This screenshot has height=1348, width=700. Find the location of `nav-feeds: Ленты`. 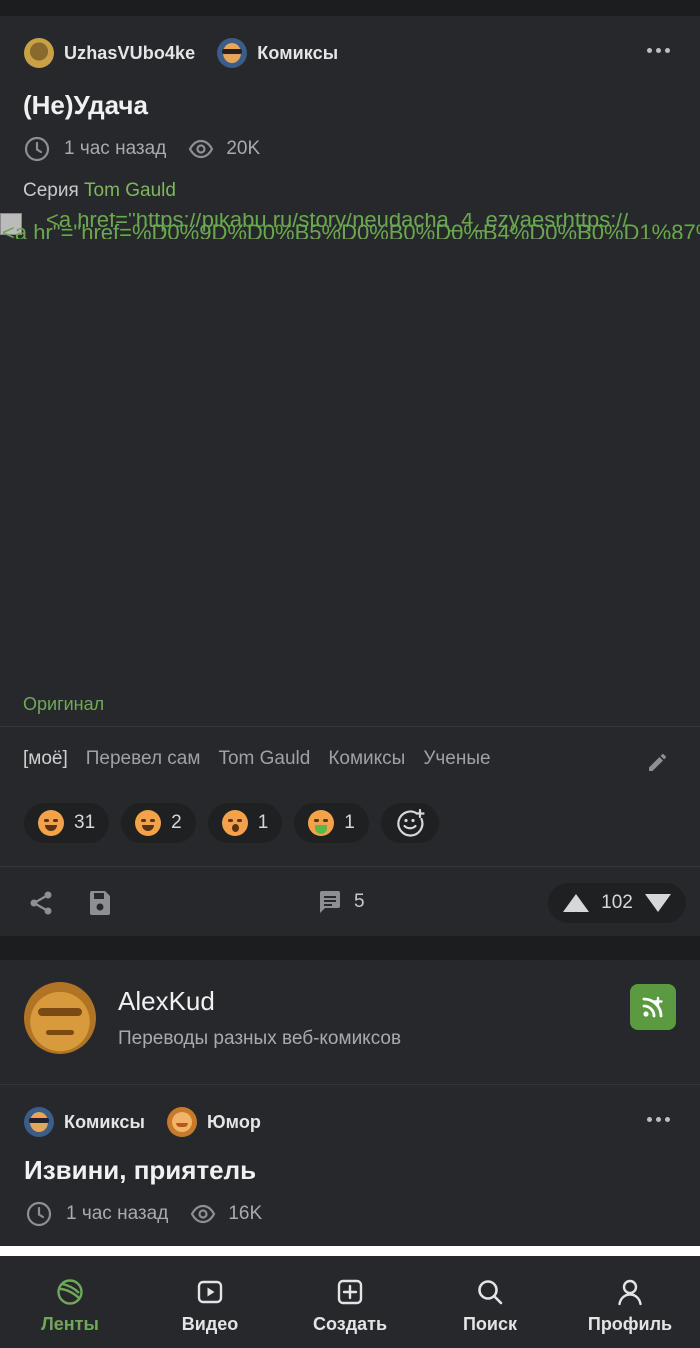

nav-feeds: Ленты is located at coordinates (70, 1302).